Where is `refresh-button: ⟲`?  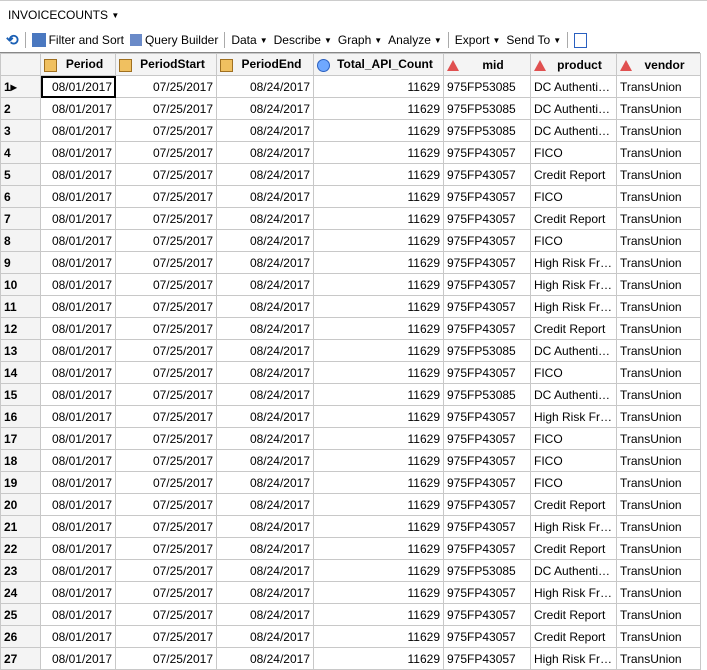 refresh-button: ⟲ is located at coordinates (12, 40).